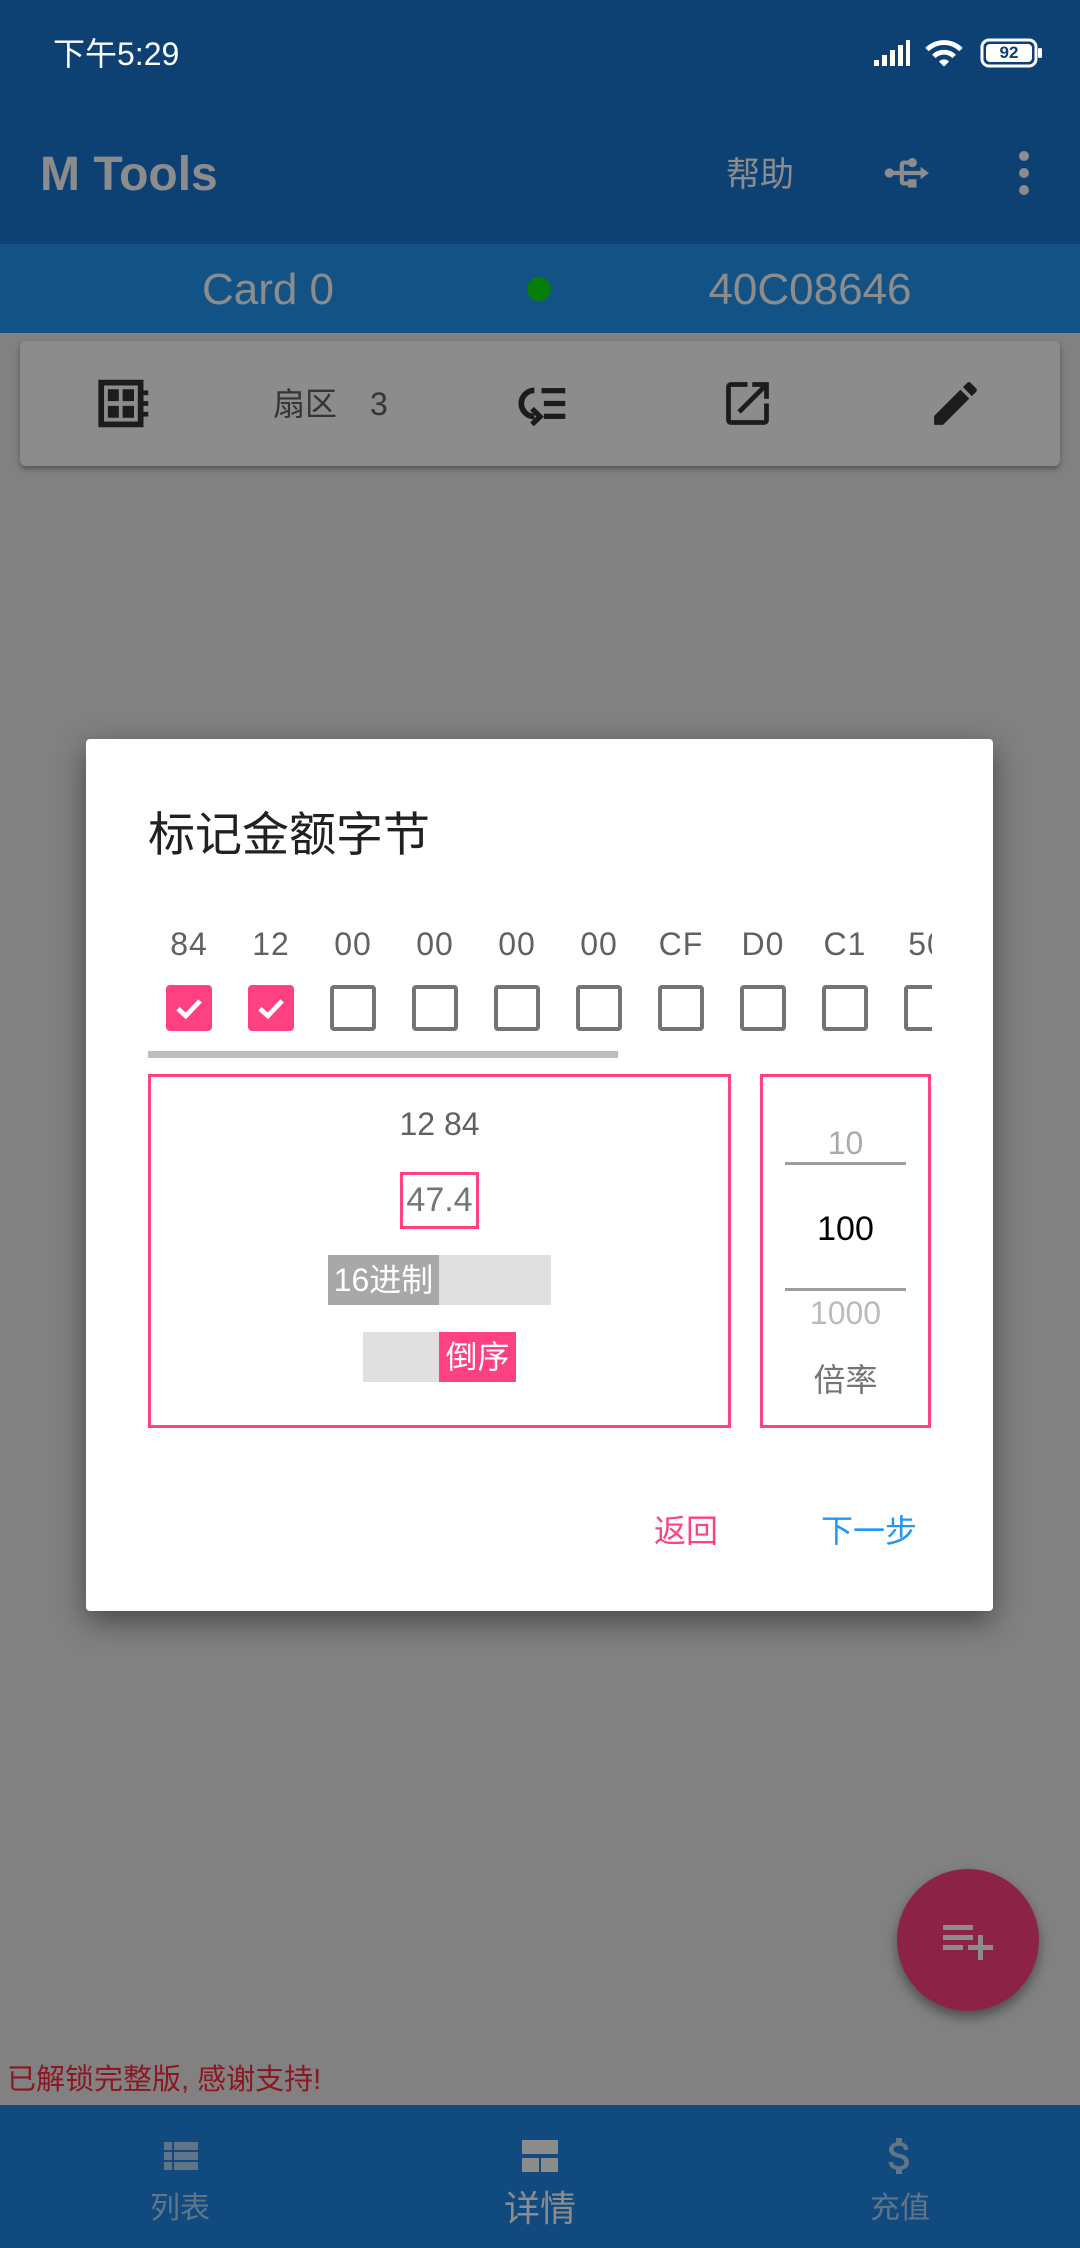 The image size is (1080, 2248). What do you see at coordinates (1009, 52) in the screenshot?
I see `battery-level: 92` at bounding box center [1009, 52].